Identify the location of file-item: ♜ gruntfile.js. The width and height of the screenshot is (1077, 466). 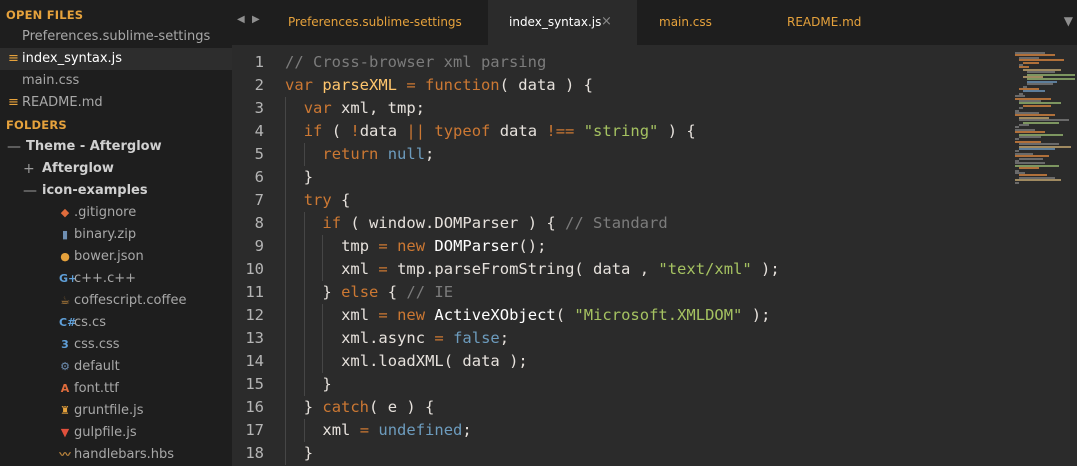
(116, 411).